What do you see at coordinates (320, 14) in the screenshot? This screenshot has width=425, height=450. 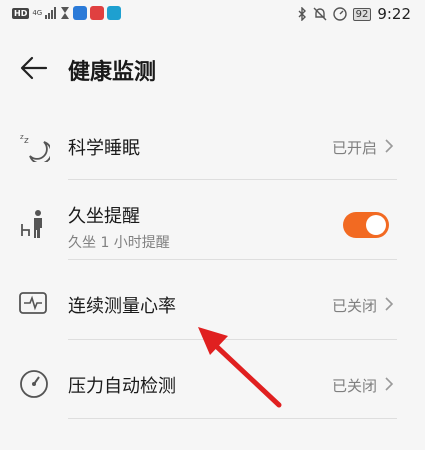 I see `mute-bell-icon` at bounding box center [320, 14].